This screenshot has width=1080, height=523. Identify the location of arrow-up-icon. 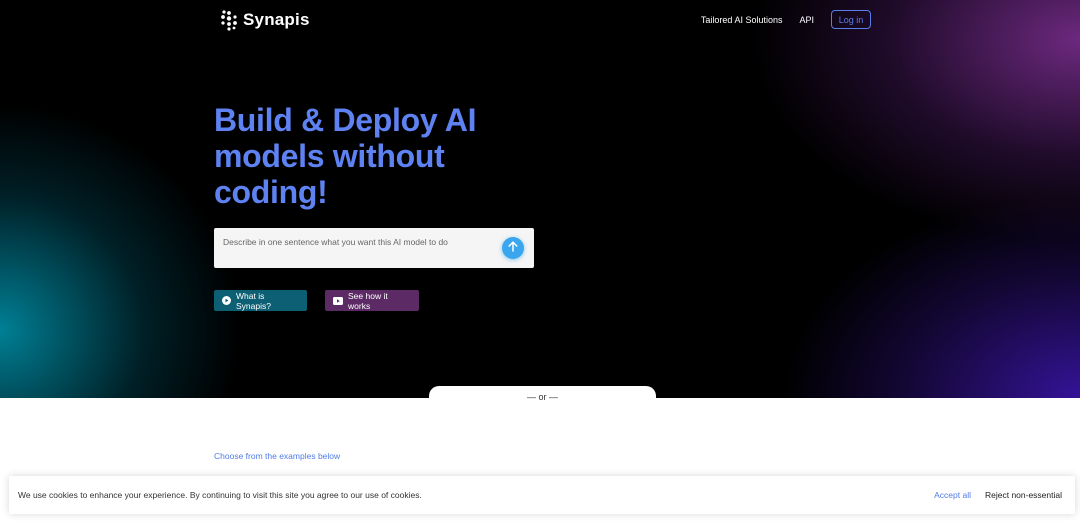
(513, 248).